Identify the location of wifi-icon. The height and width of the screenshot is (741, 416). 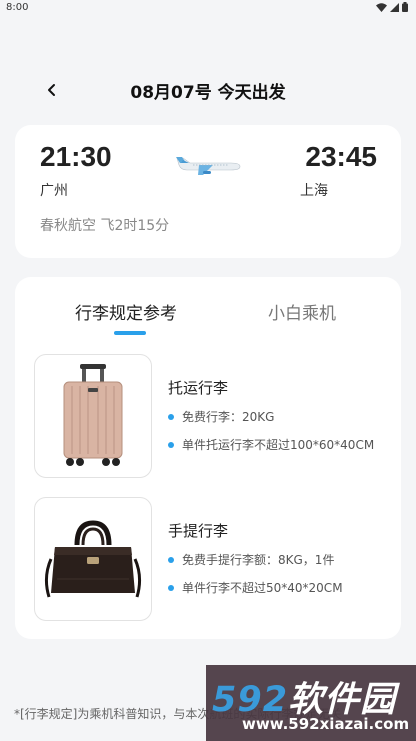
(381, 7).